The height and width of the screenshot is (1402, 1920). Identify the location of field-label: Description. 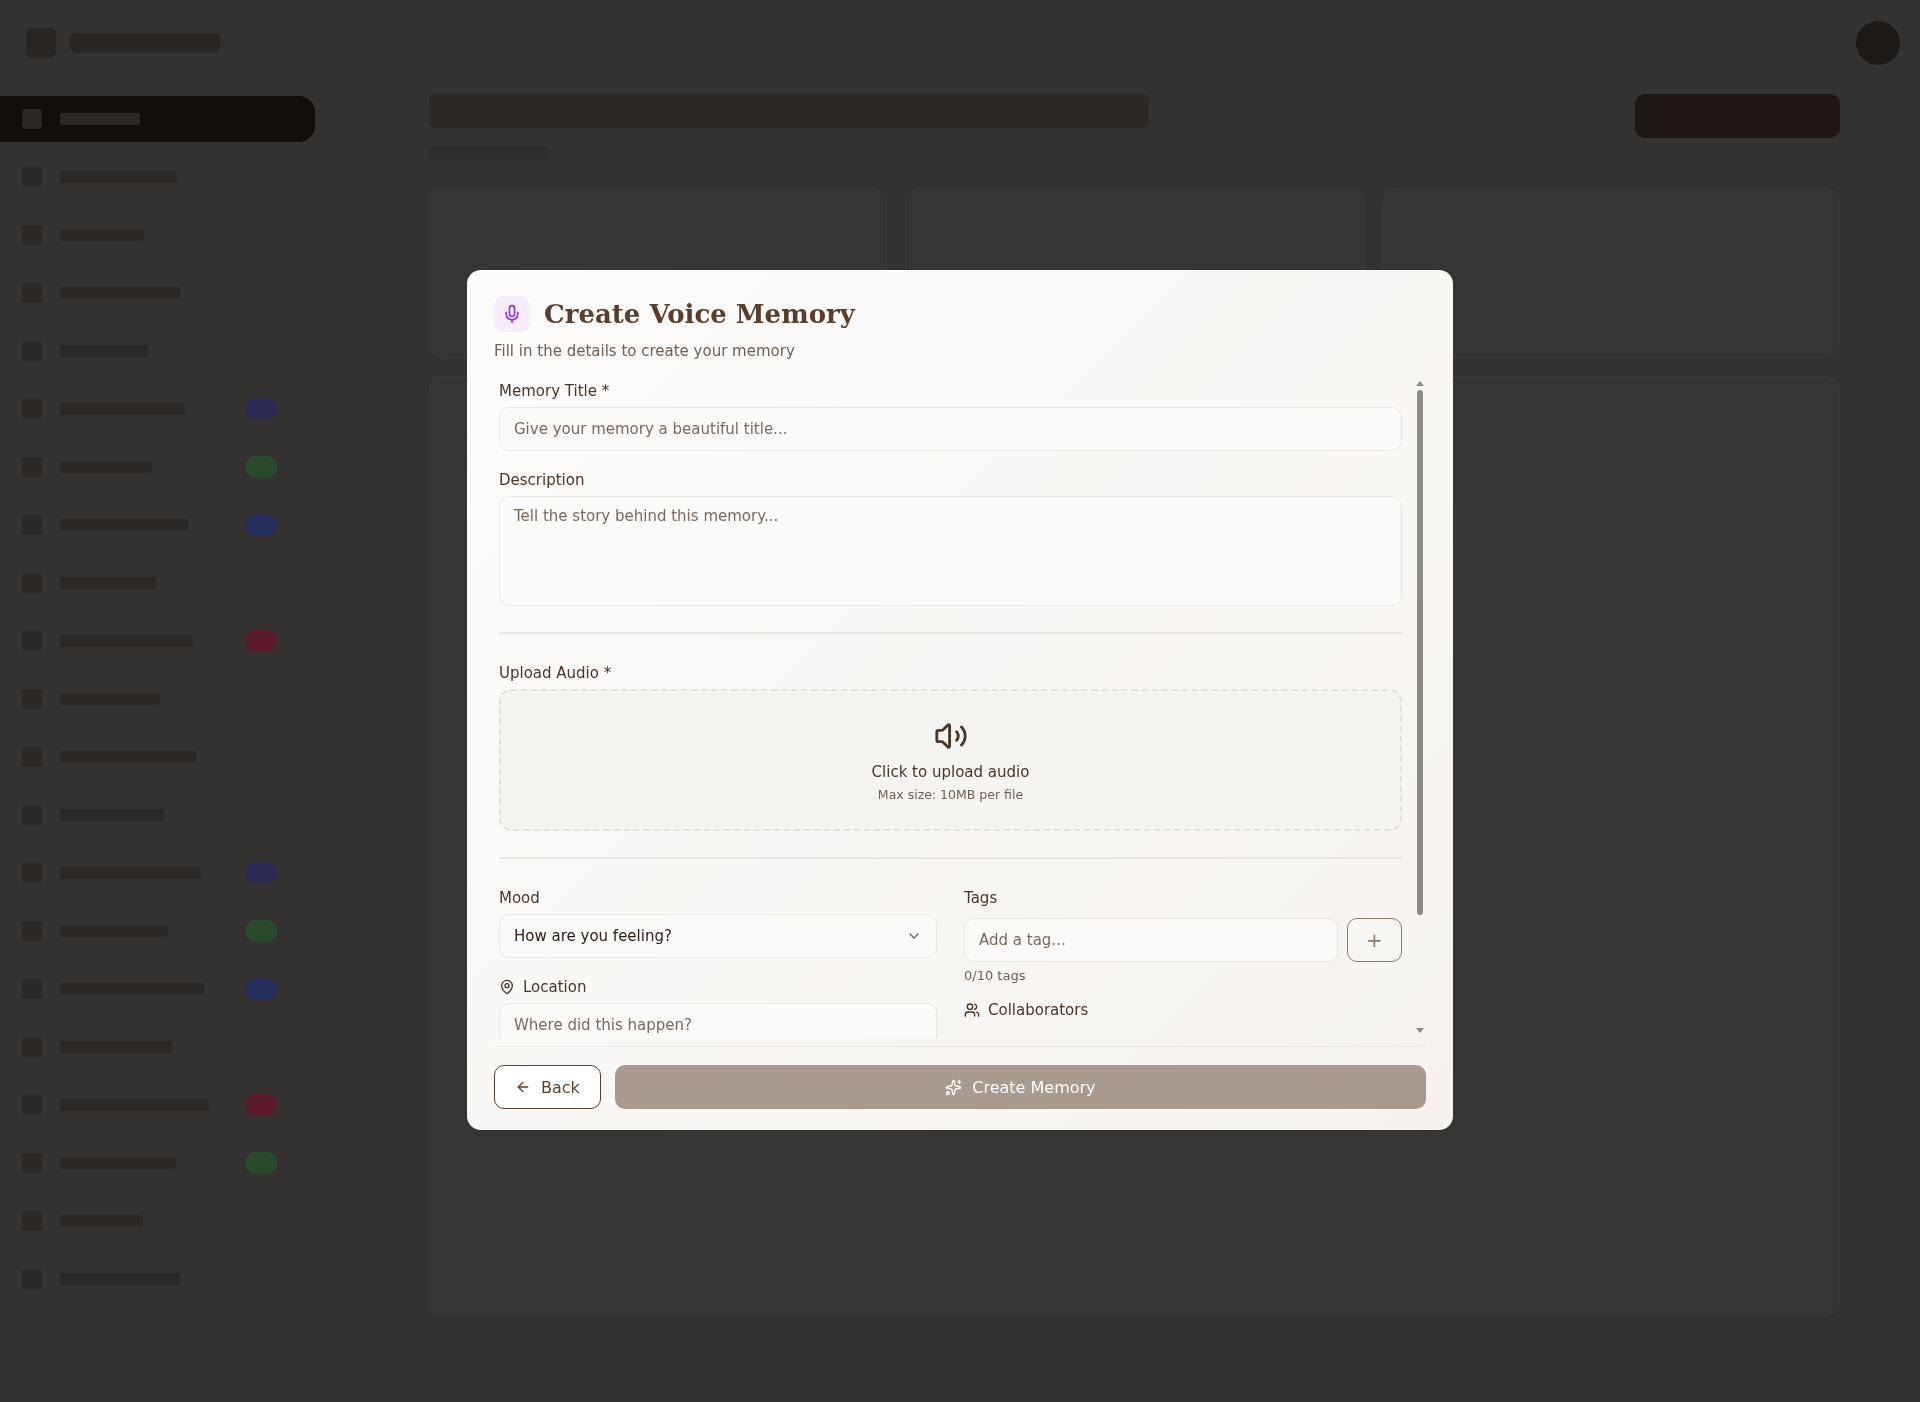
(542, 480).